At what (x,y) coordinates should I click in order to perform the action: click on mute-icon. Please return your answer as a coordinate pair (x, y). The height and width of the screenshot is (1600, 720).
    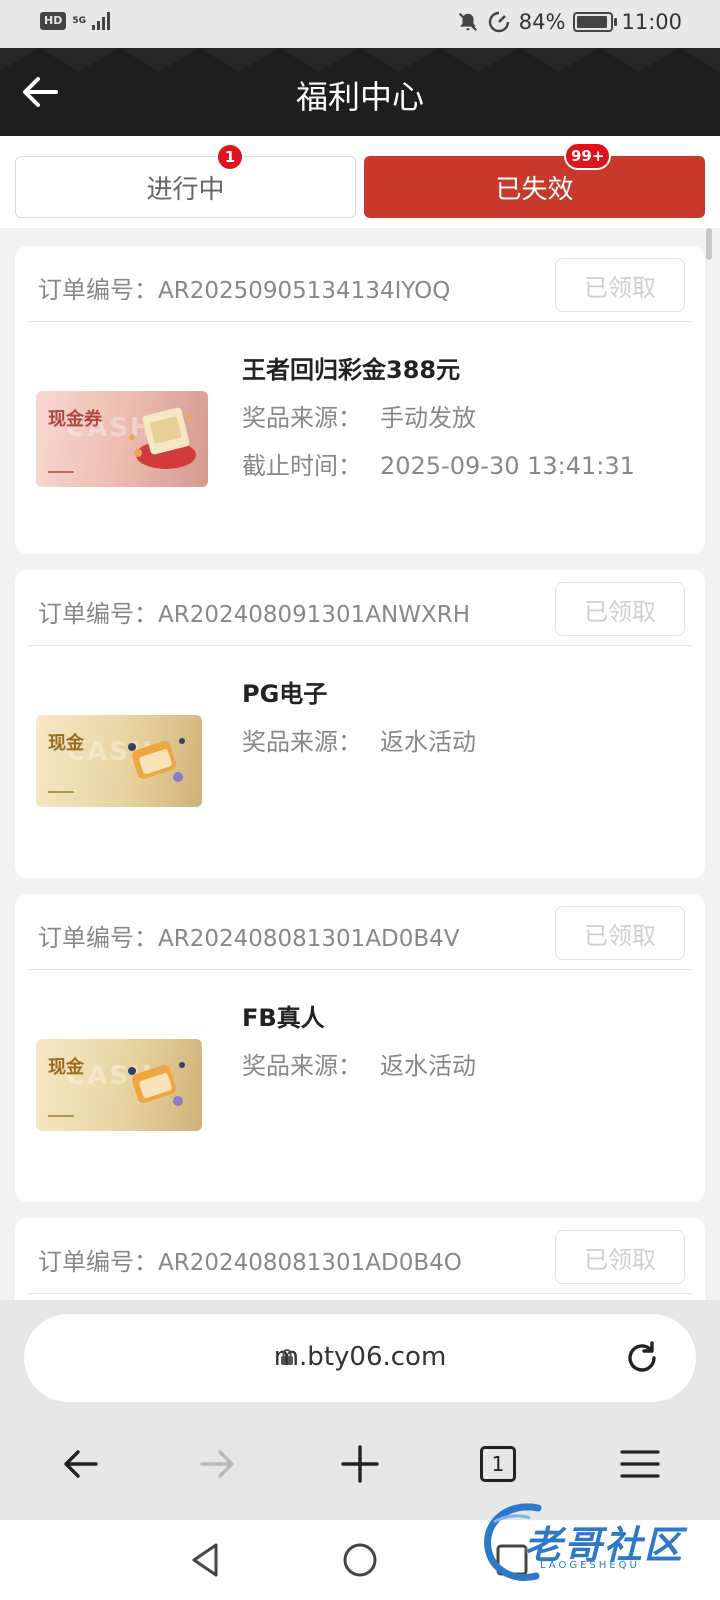
    Looking at the image, I should click on (467, 22).